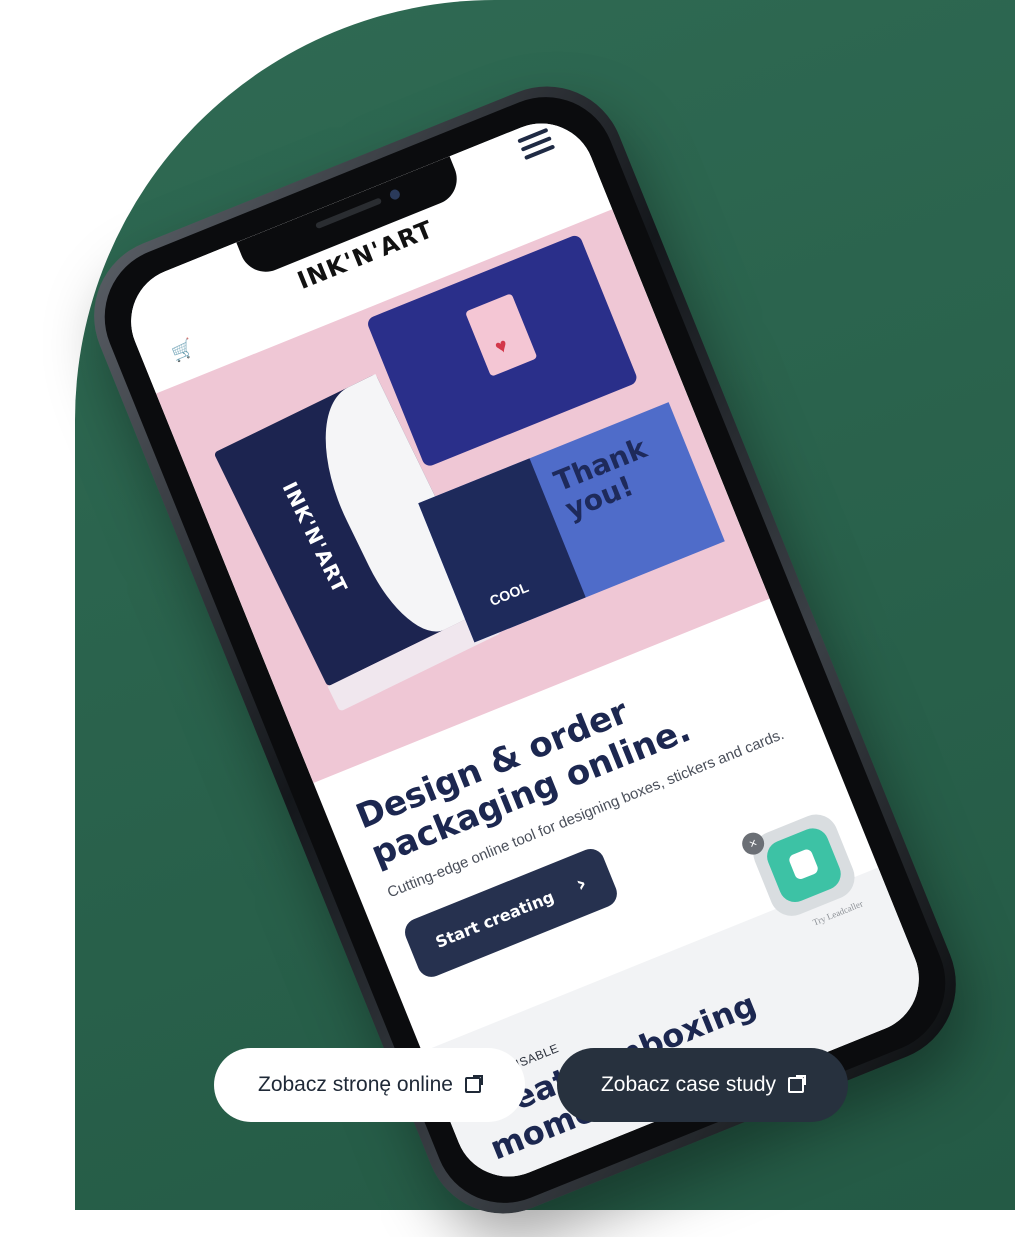 The width and height of the screenshot is (1015, 1237). What do you see at coordinates (348, 213) in the screenshot?
I see `speaker-grille` at bounding box center [348, 213].